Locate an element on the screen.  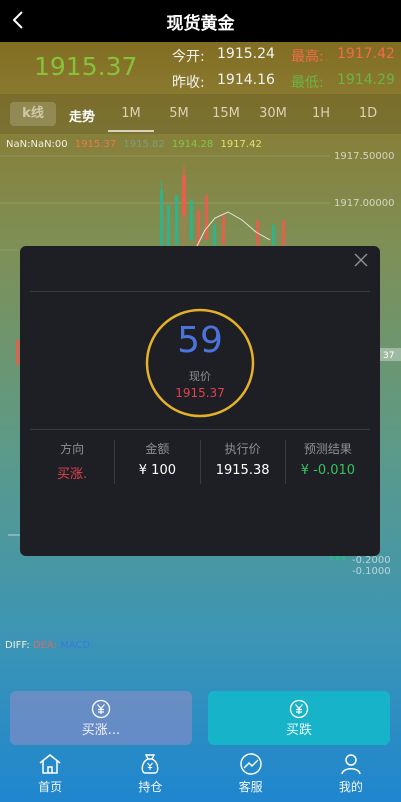
amount-value: ¥ 100 is located at coordinates (157, 470).